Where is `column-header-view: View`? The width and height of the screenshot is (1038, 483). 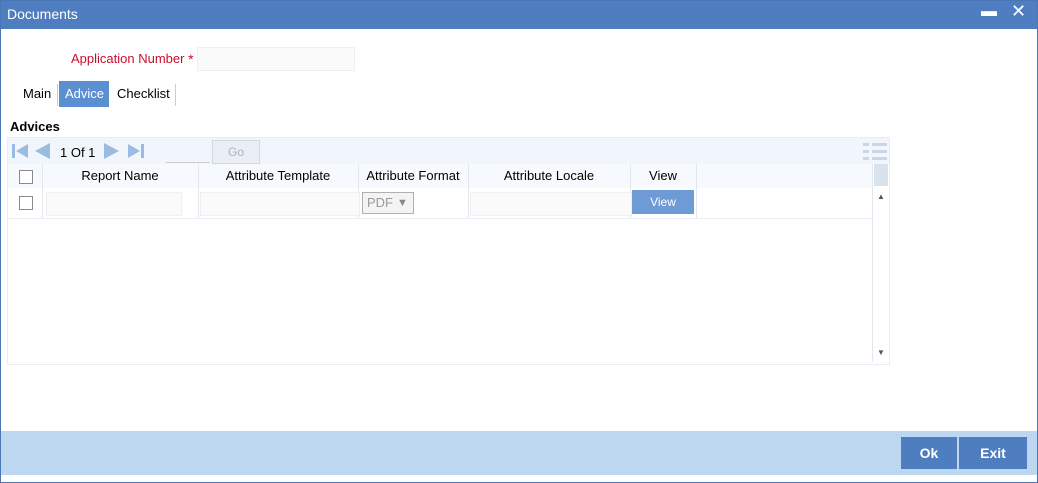 column-header-view: View is located at coordinates (663, 176).